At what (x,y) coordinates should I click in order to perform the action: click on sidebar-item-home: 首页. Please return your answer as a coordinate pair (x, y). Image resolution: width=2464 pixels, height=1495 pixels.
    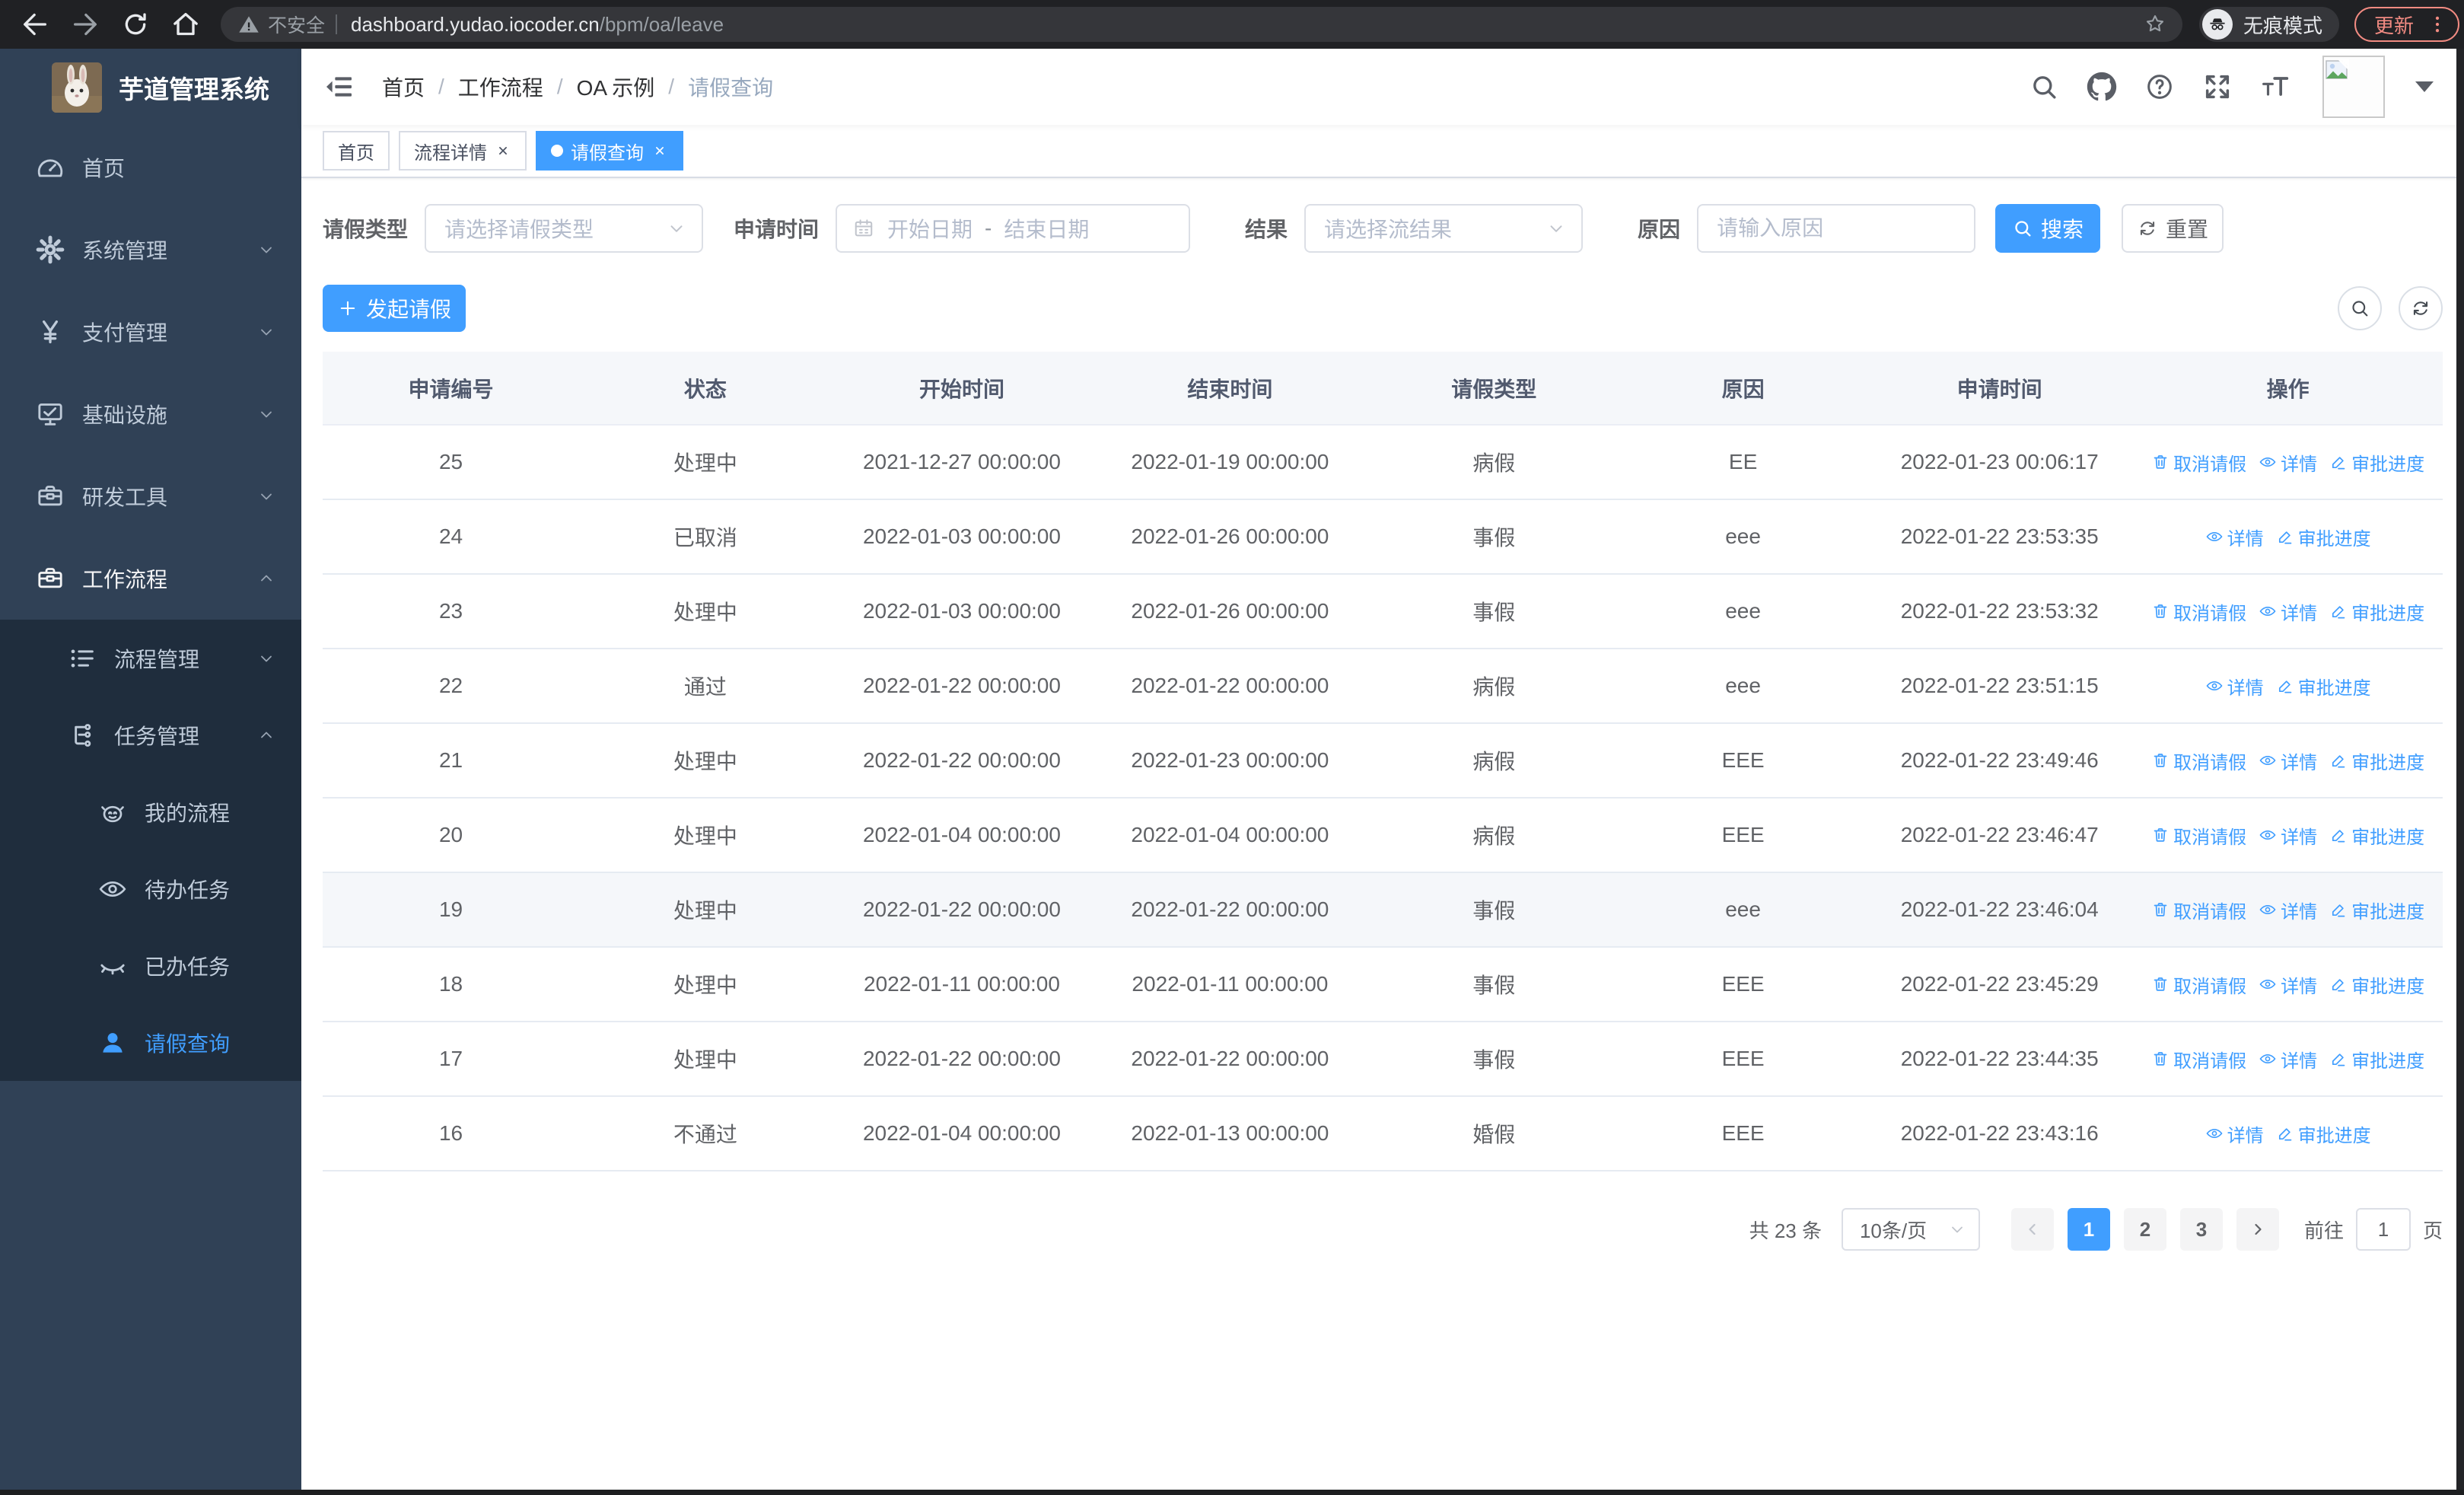
    Looking at the image, I should click on (150, 168).